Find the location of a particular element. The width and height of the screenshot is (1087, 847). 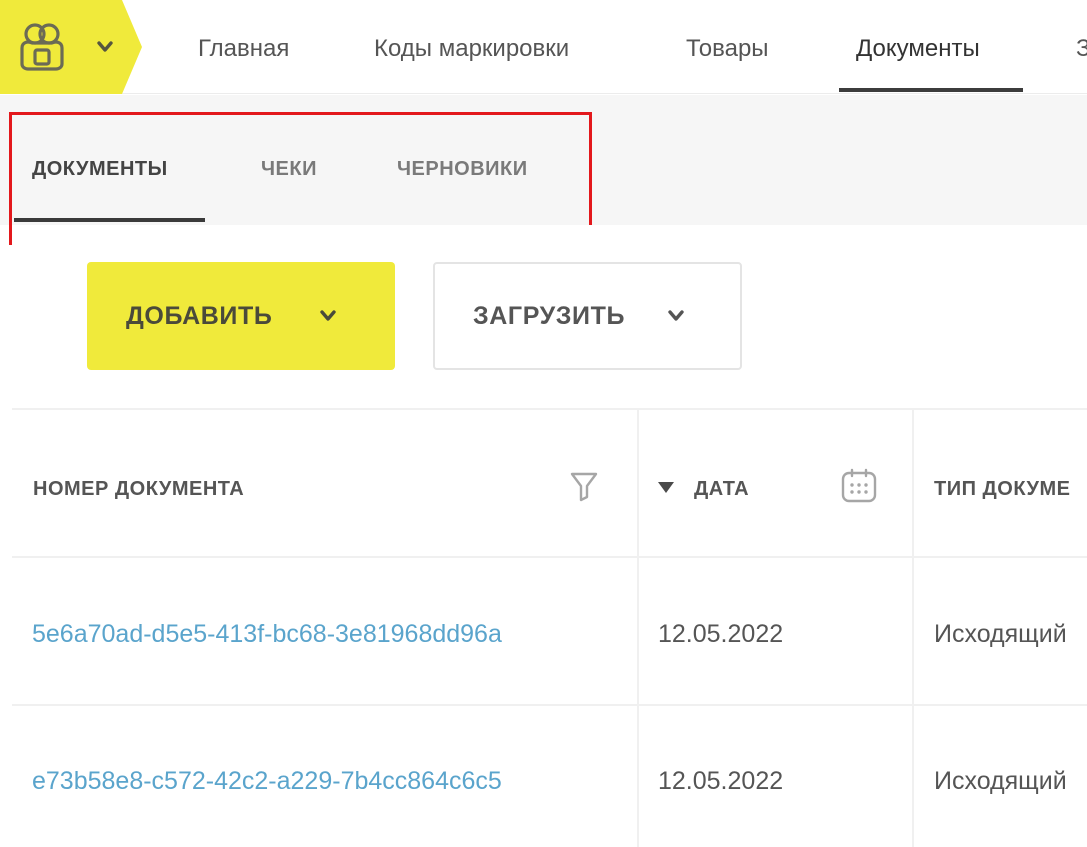

nav-item-documents: Документы is located at coordinates (918, 49).